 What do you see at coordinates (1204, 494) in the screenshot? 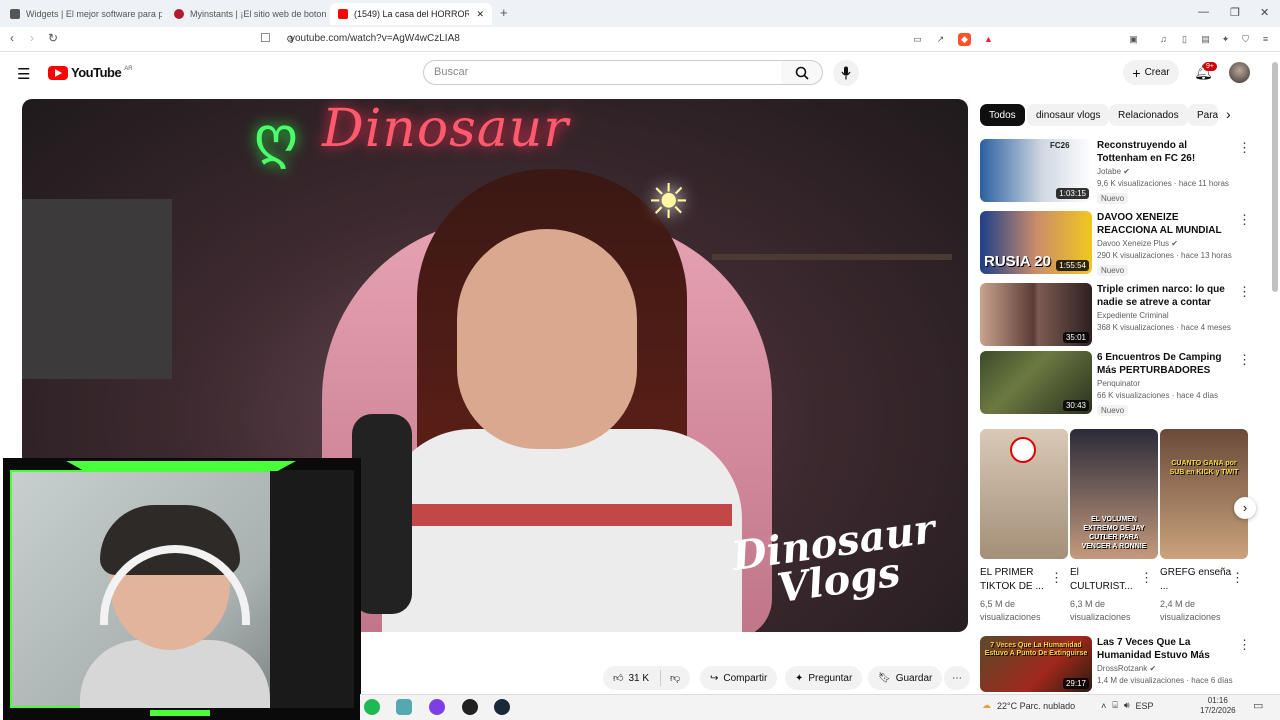
I see `short-thumbnail: CUANTO GANA por SUB en KICK y TWIT` at bounding box center [1204, 494].